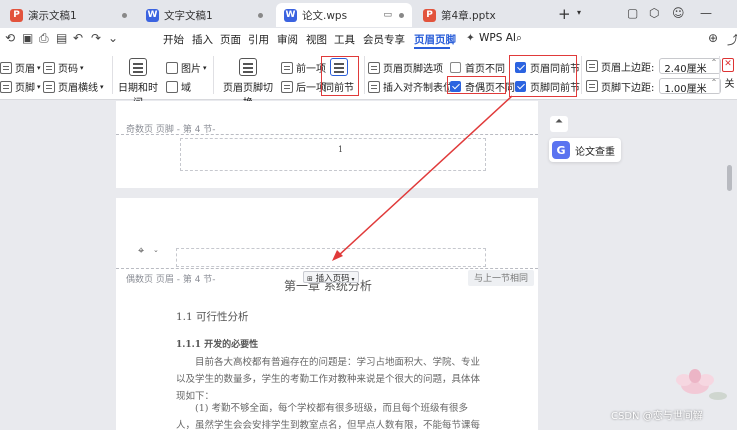 The width and height of the screenshot is (737, 430). Describe the element at coordinates (422, 178) in the screenshot. I see `annotation-arrow` at that location.